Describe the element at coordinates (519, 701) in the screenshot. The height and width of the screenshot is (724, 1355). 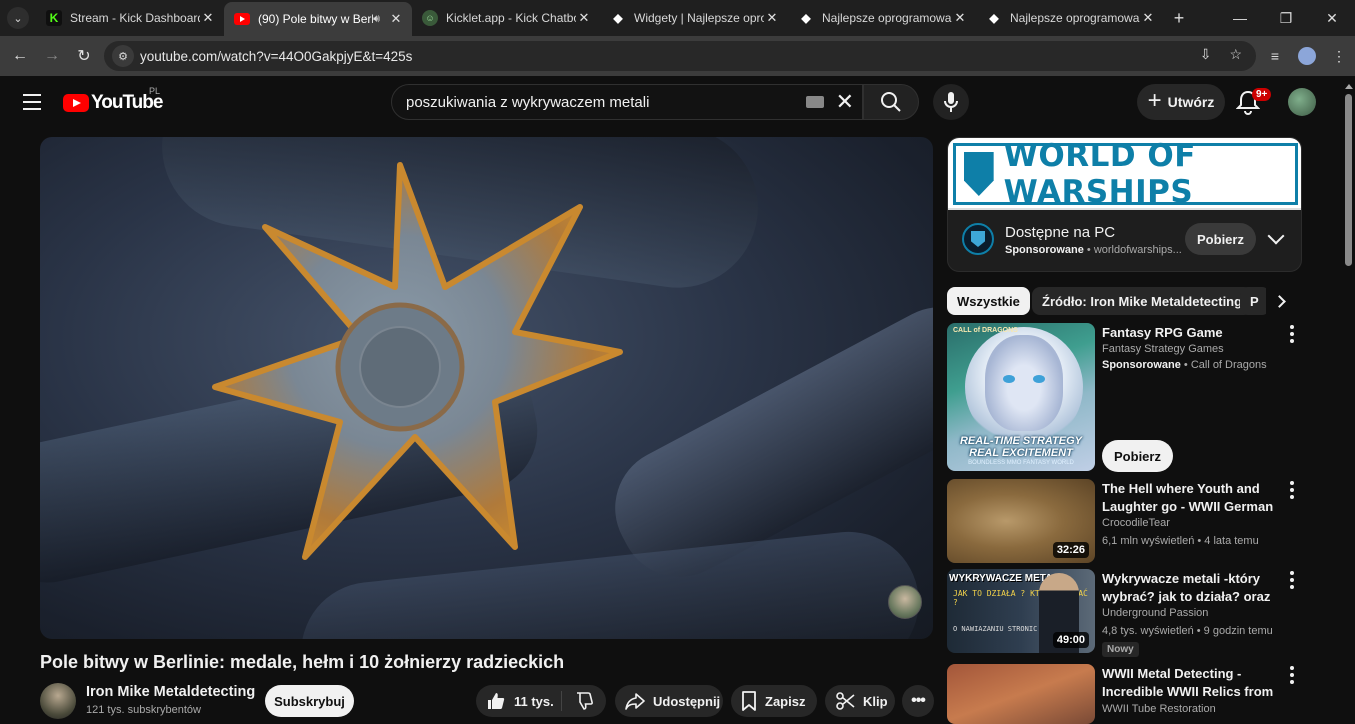
I see `like-button: 11 tys.` at that location.